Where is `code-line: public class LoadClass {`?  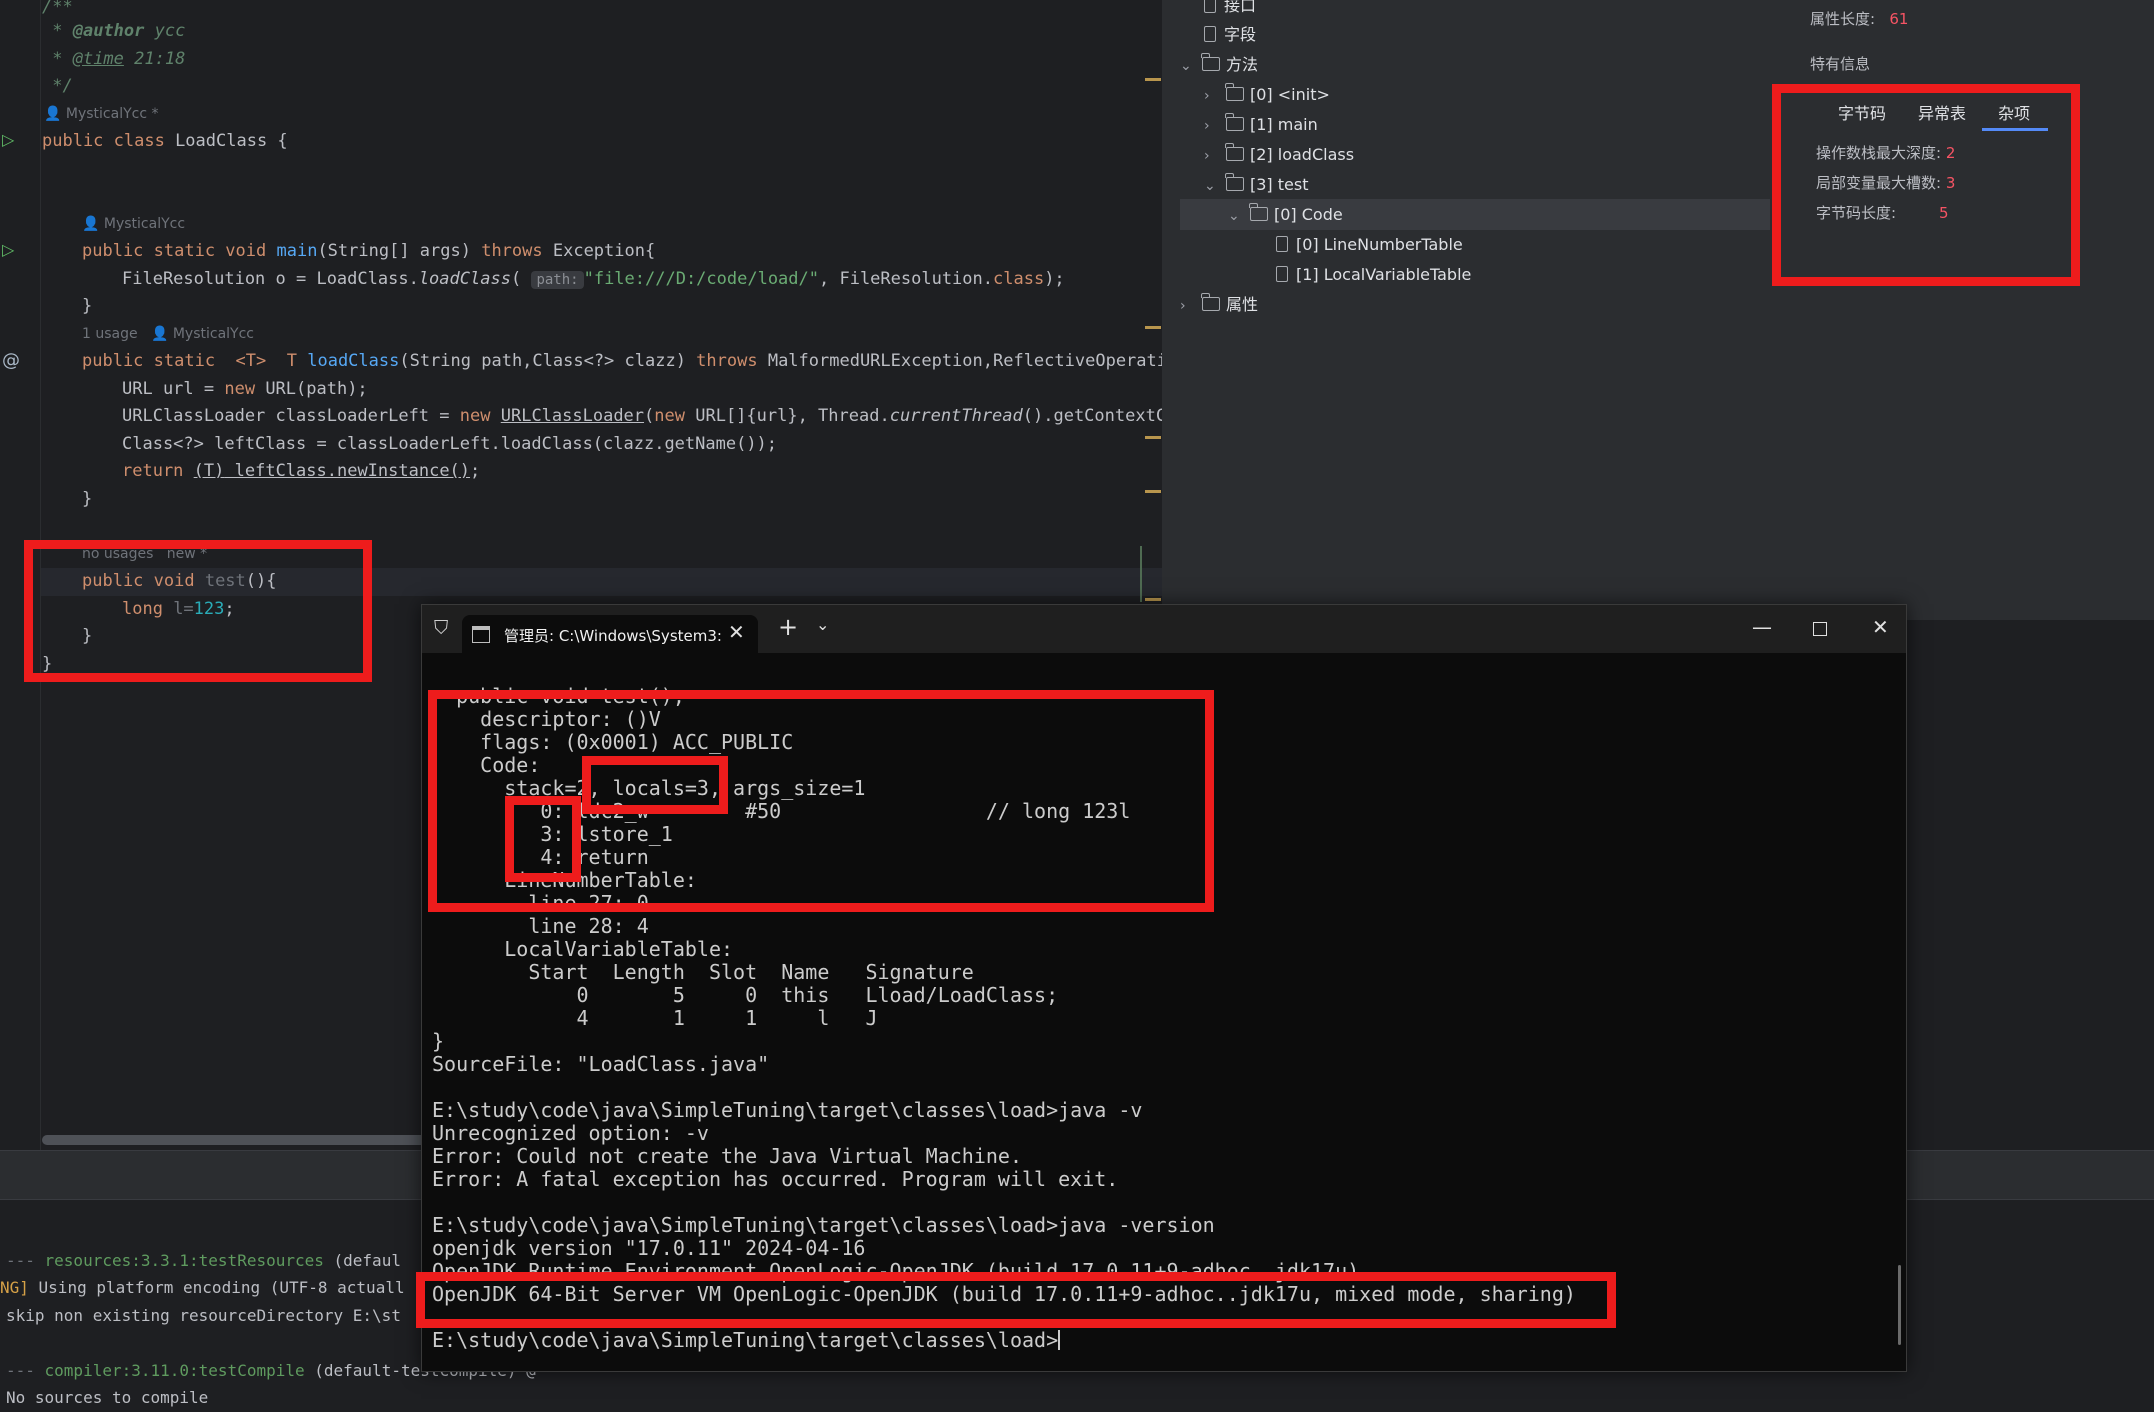
code-line: public class LoadClass { is located at coordinates (165, 141).